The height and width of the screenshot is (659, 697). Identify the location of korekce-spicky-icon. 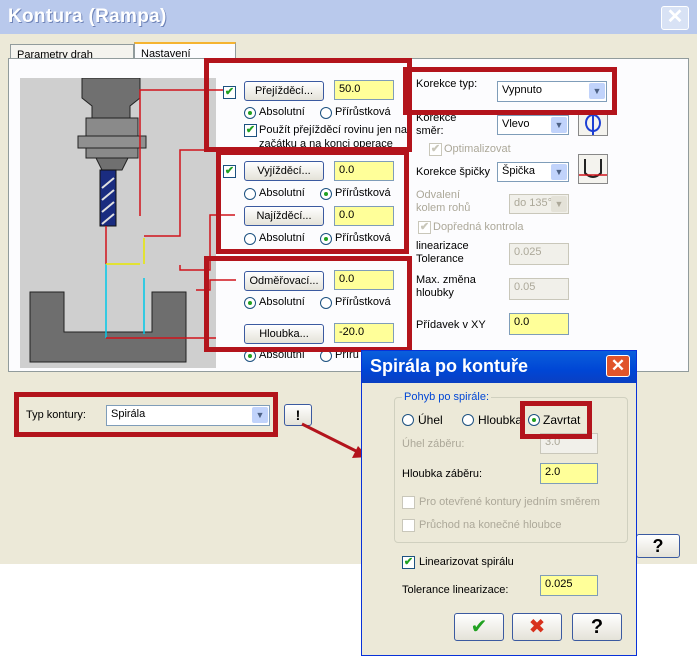
(593, 169).